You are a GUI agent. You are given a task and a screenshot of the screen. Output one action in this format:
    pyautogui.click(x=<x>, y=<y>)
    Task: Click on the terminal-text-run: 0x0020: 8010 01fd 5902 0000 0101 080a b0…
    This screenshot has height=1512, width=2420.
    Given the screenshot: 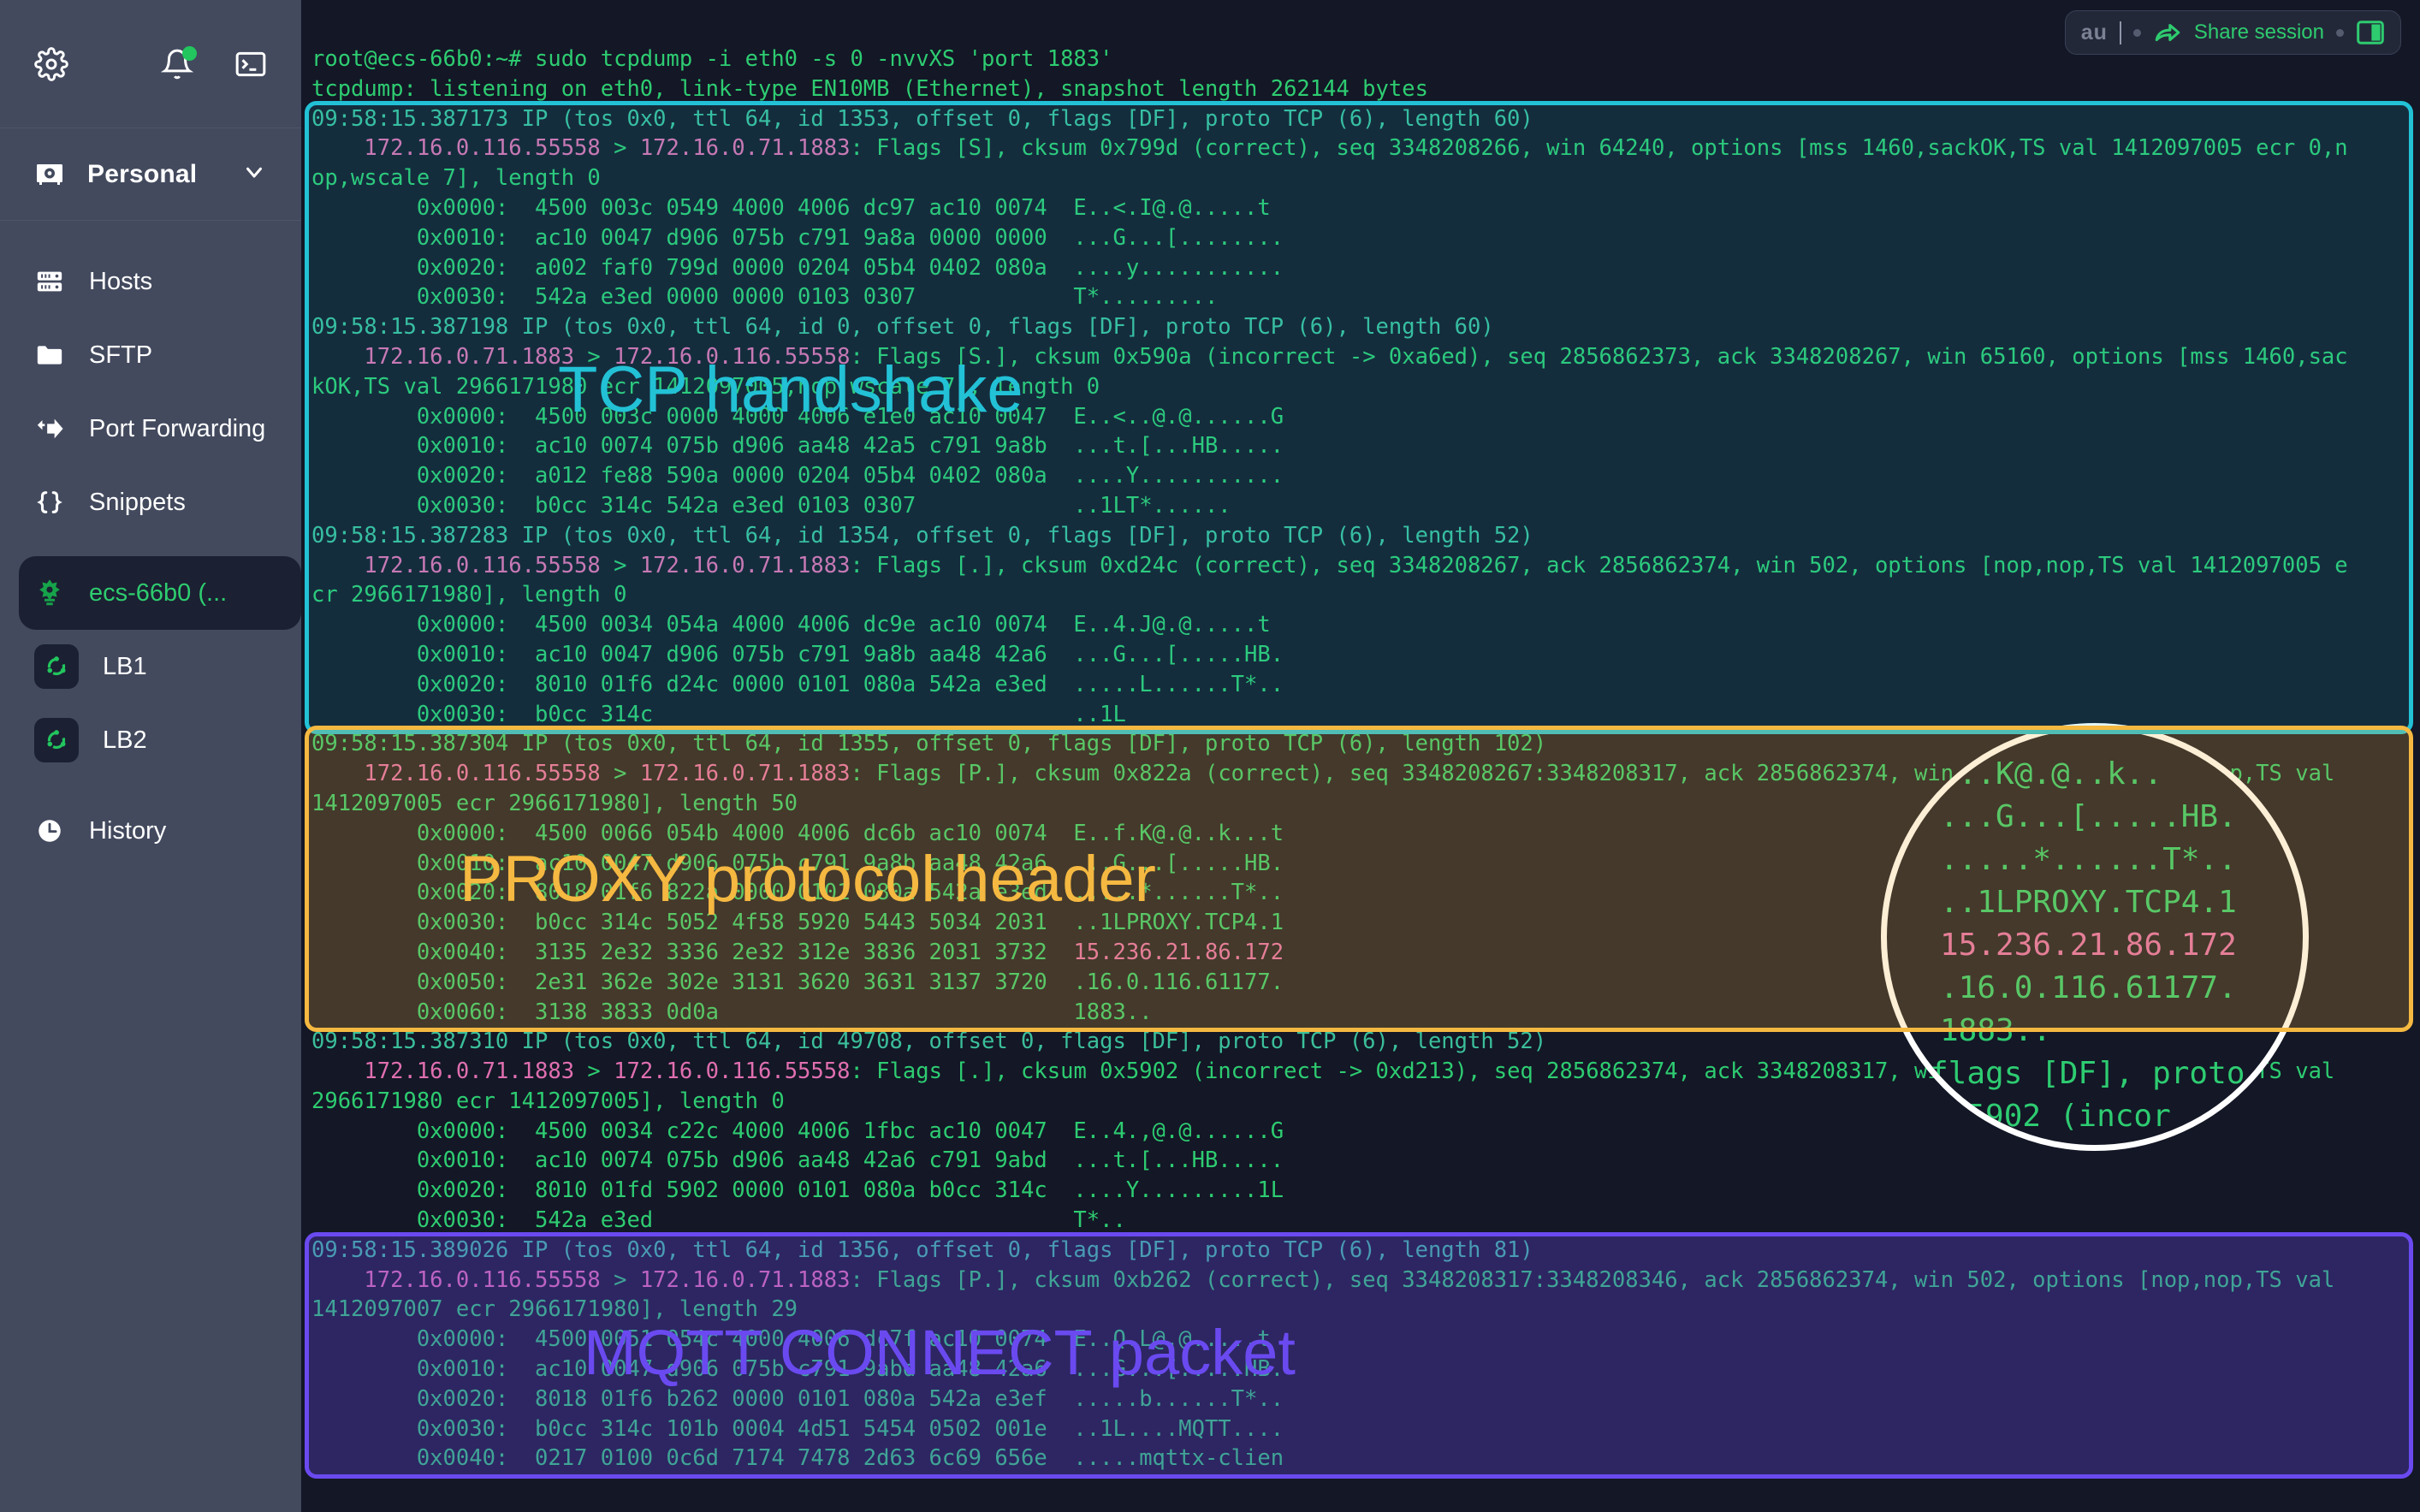 What is the action you would take?
    pyautogui.click(x=797, y=1190)
    